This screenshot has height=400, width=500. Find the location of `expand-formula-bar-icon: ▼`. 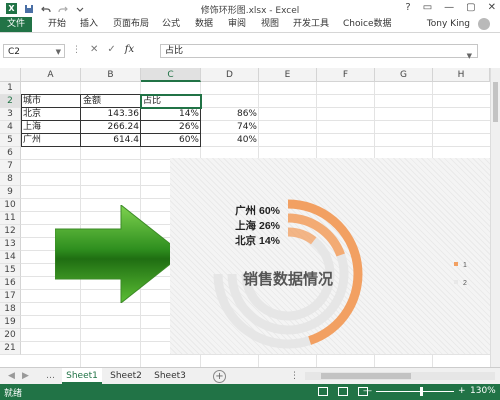

expand-formula-bar-icon: ▼ is located at coordinates (469, 56).